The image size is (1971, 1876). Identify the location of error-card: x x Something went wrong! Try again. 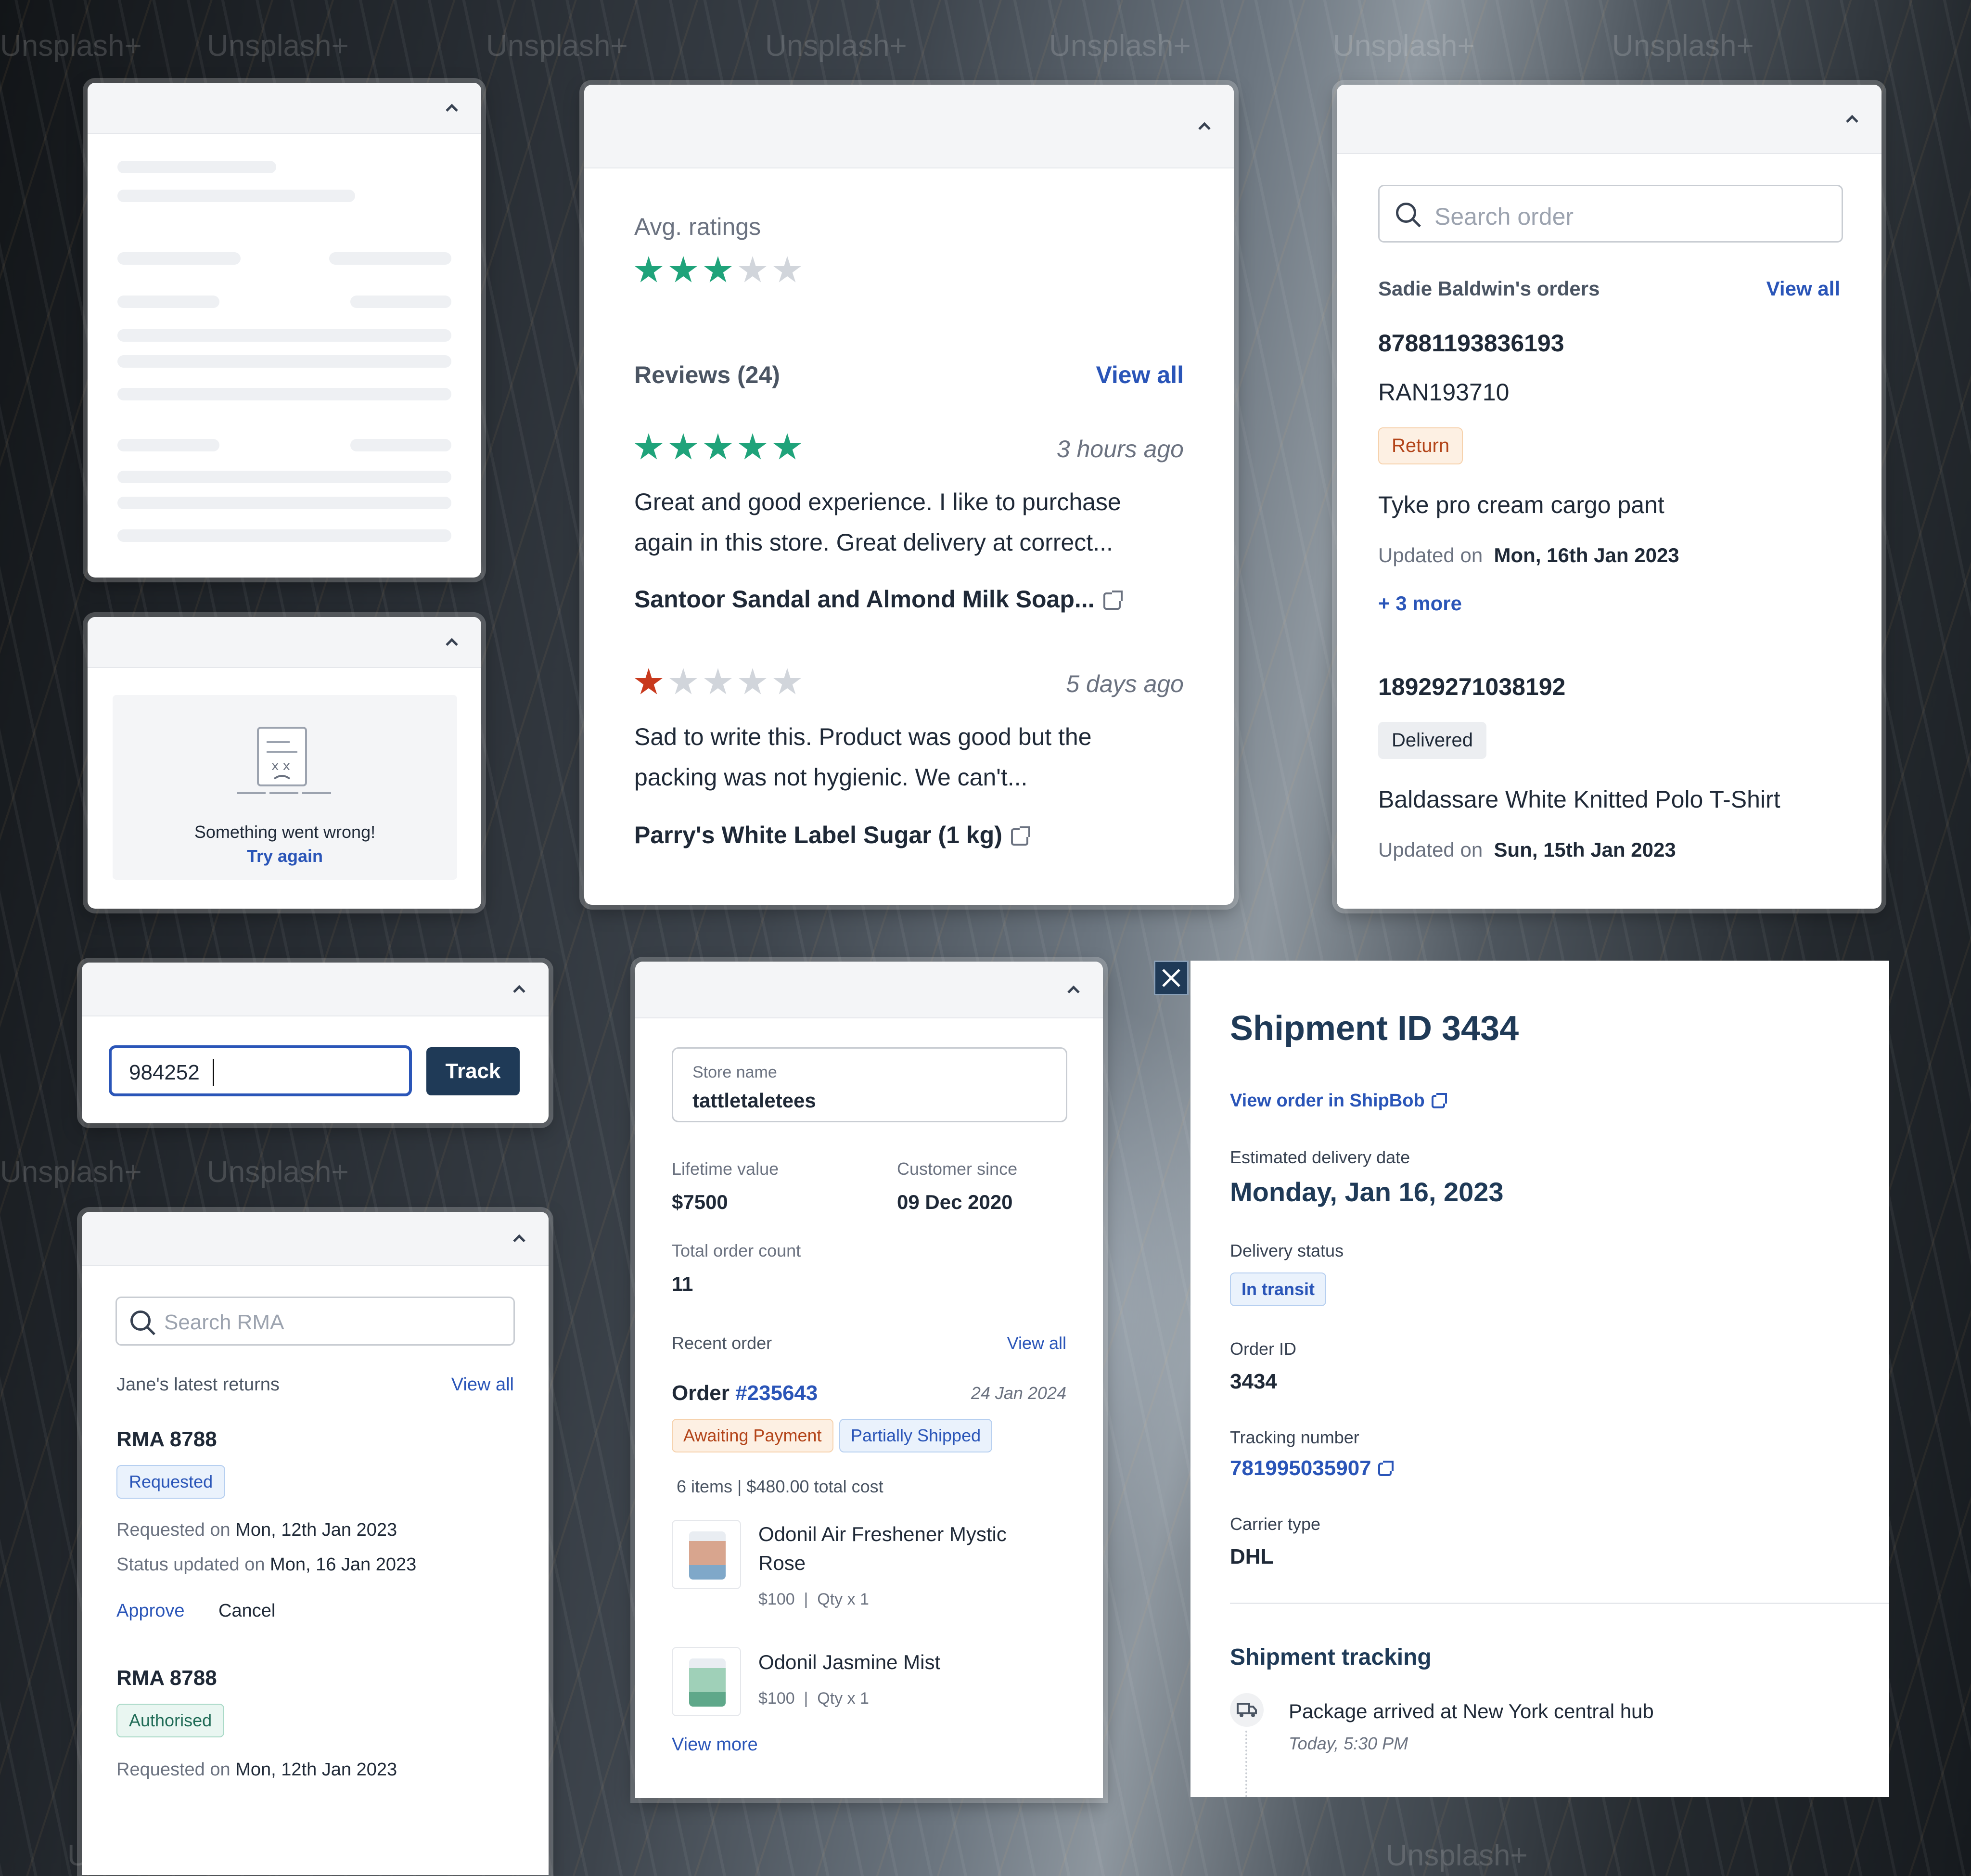
(284, 763).